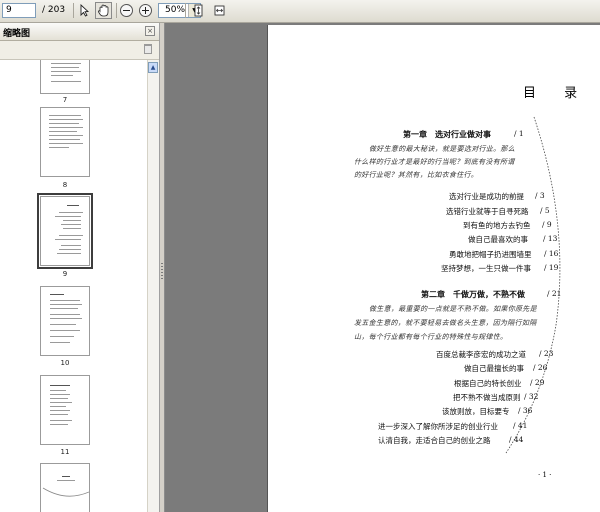 The image size is (600, 512). Describe the element at coordinates (551, 267) in the screenshot. I see `toc-entry-page: / 19` at that location.